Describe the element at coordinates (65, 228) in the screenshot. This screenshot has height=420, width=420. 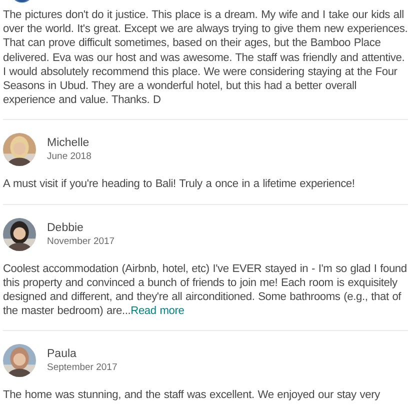
I see `reviewer-name: Debbie` at that location.